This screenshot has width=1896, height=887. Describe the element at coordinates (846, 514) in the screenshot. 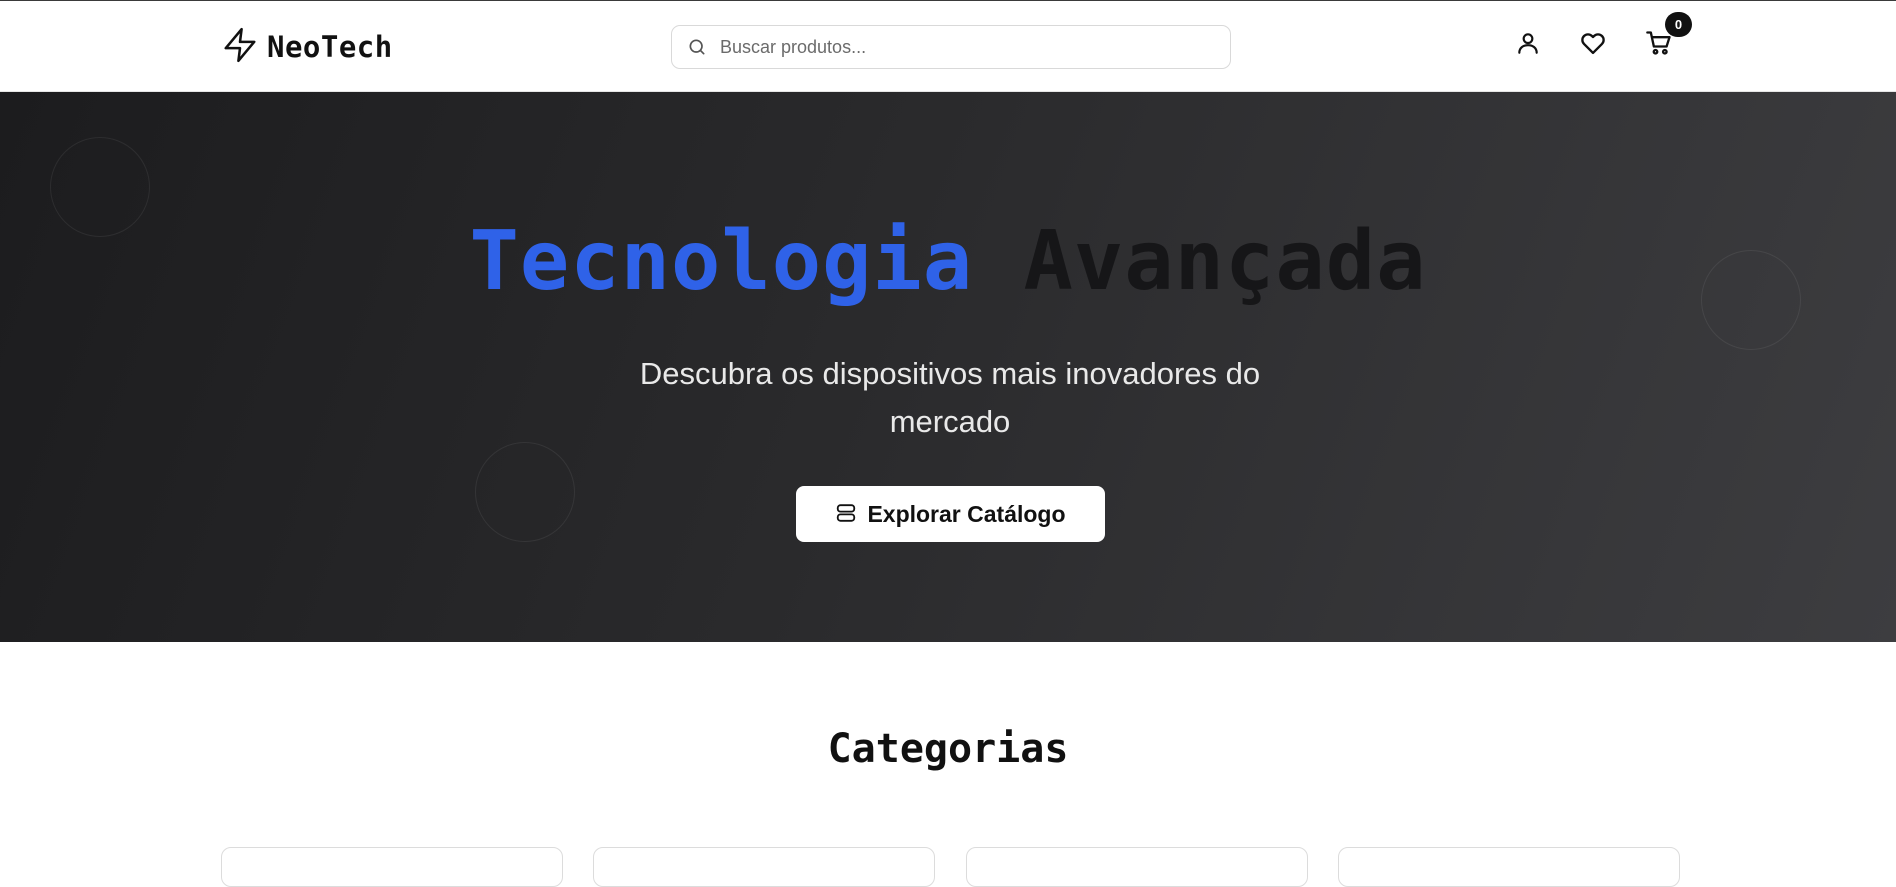

I see `catalog-stack-icon` at that location.